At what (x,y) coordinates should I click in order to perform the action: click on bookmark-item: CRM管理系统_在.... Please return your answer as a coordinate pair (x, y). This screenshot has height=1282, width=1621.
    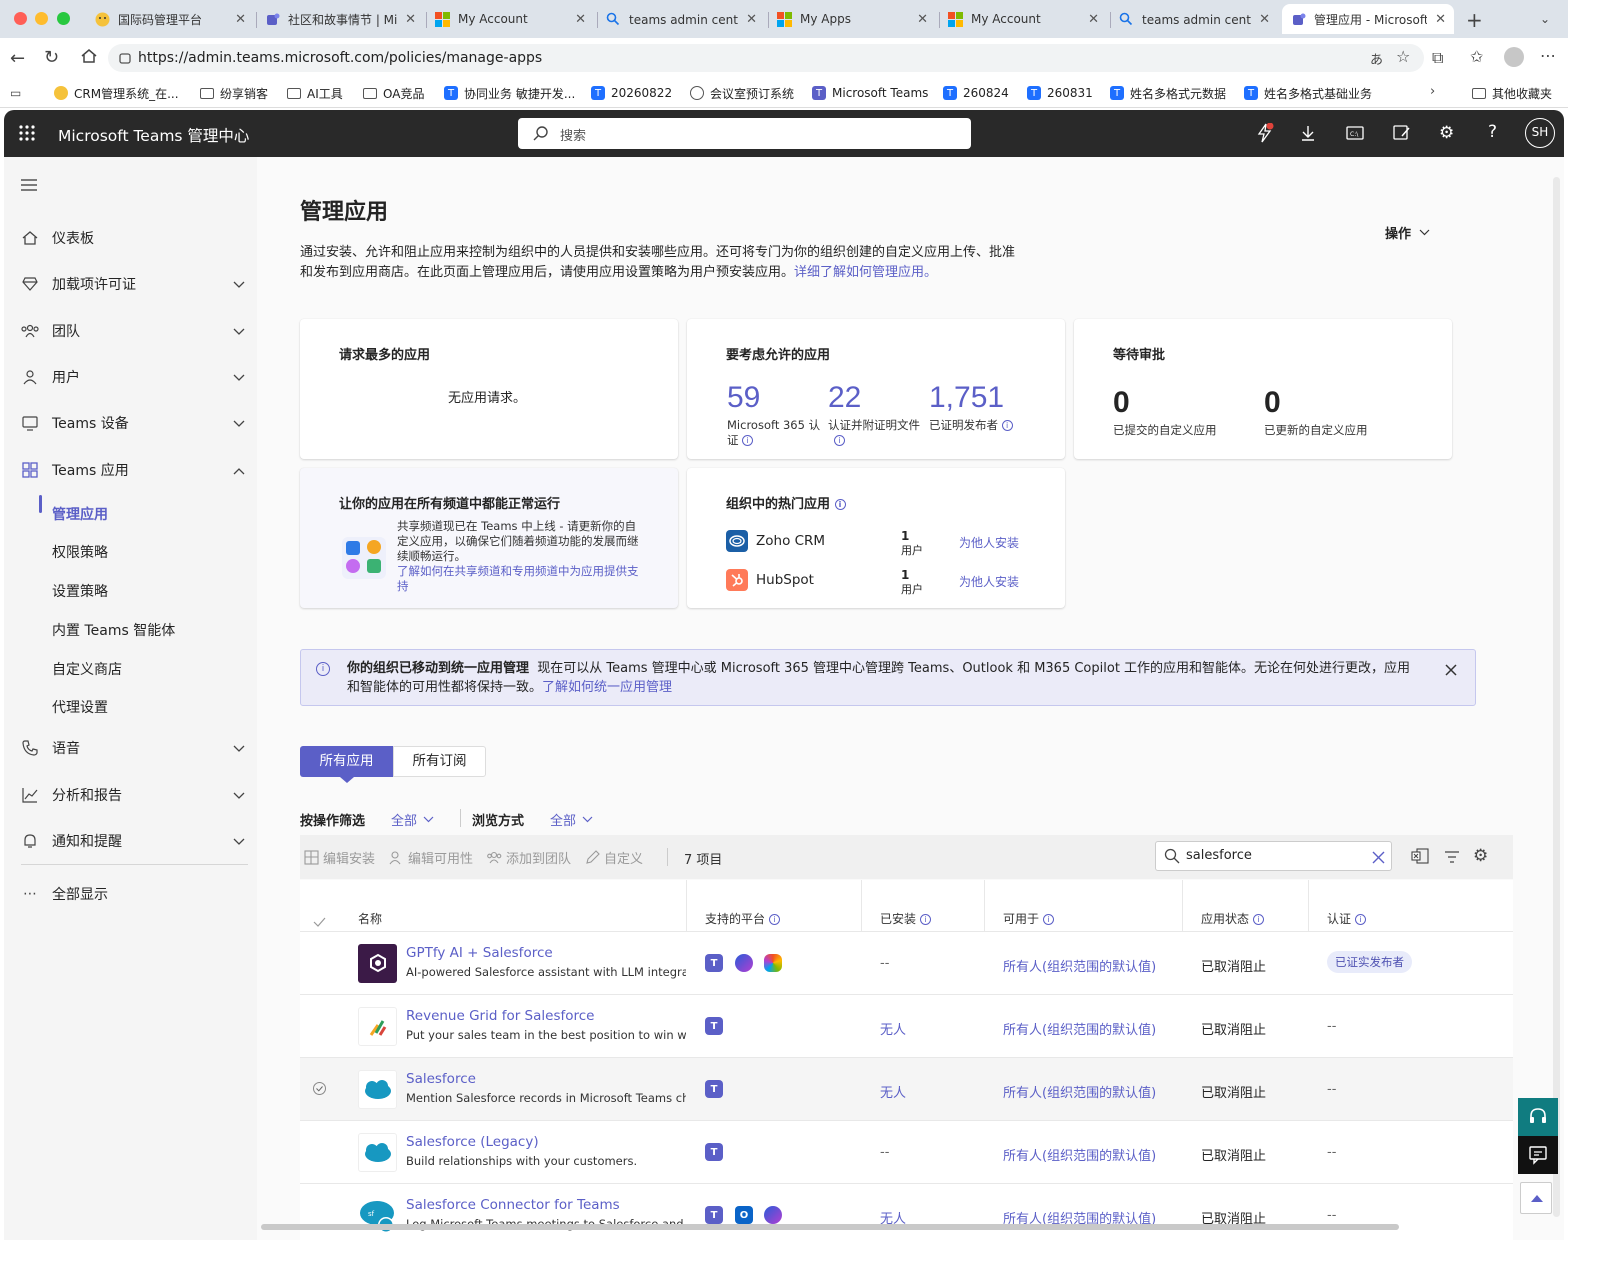
    Looking at the image, I should click on (116, 93).